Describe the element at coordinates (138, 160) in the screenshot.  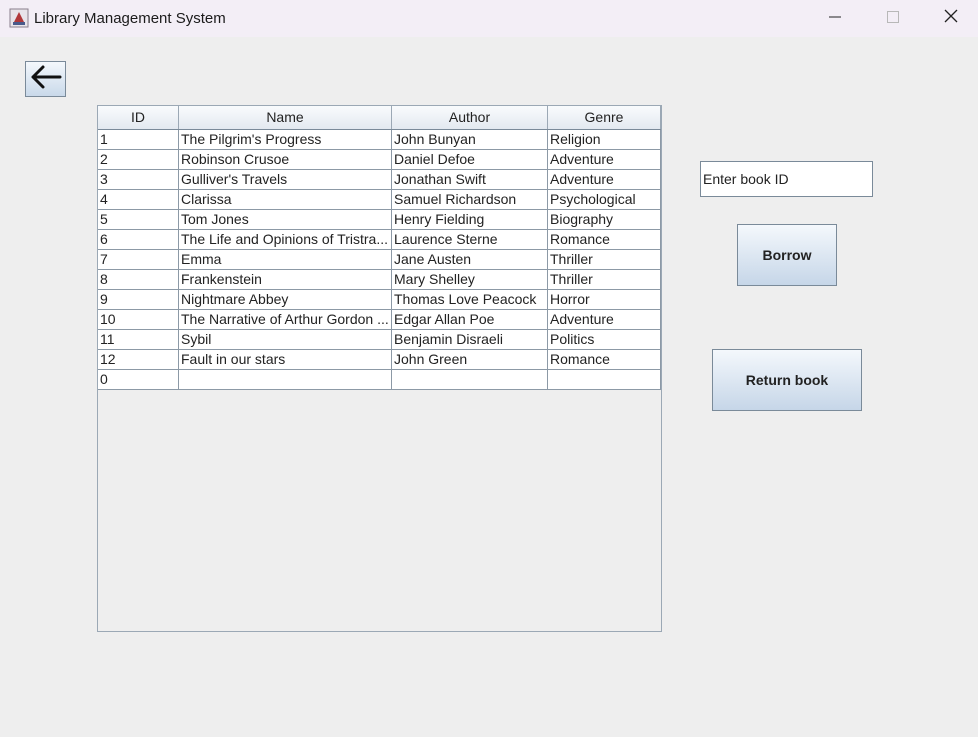
I see `cell-id: 2` at that location.